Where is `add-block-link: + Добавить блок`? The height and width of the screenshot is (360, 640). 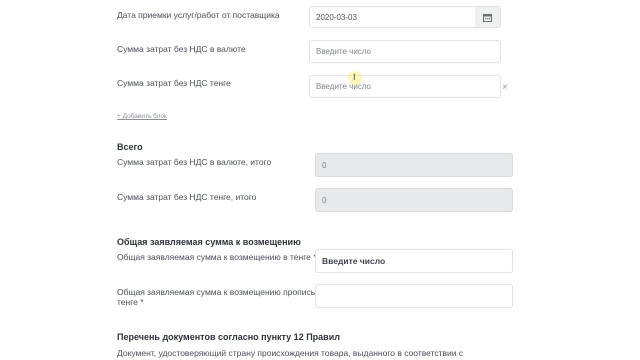 add-block-link: + Добавить блок is located at coordinates (142, 116).